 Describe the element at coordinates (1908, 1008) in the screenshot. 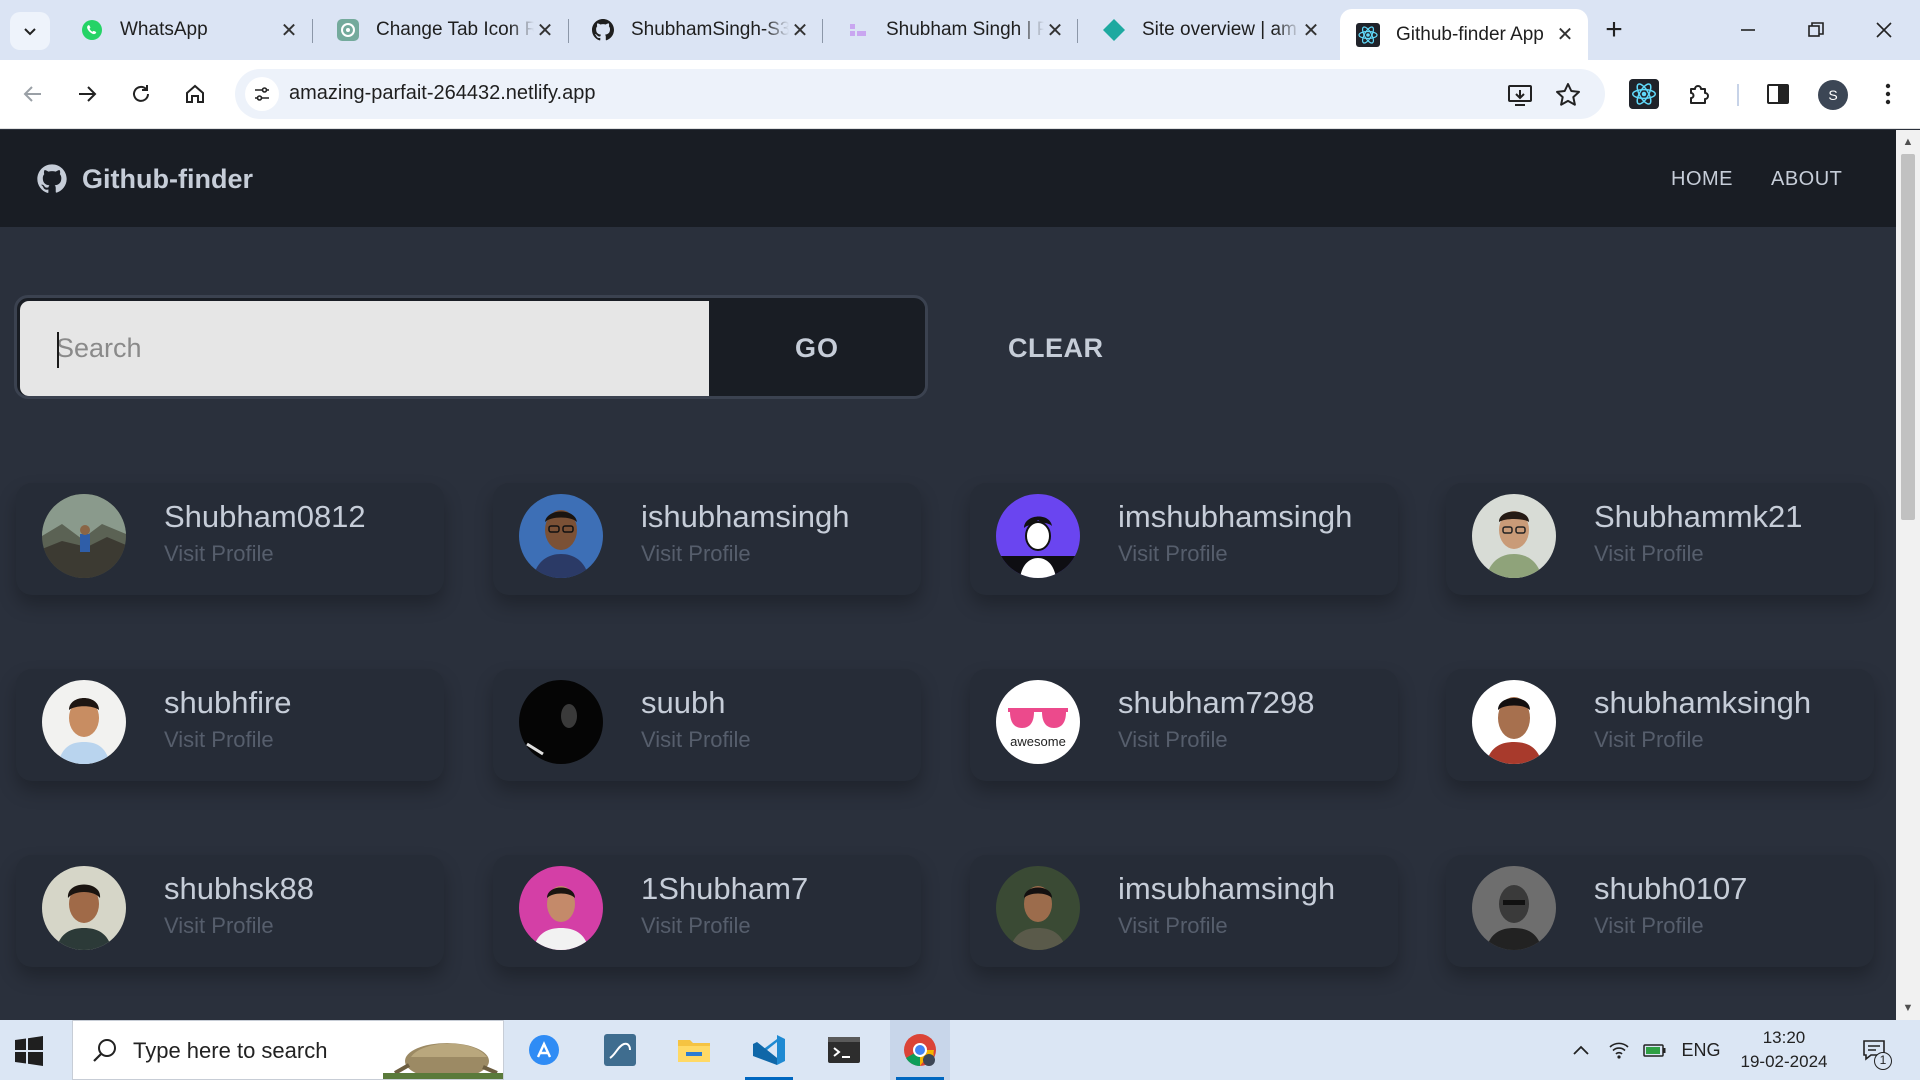

I see `scroll-down-icon: ▼` at that location.